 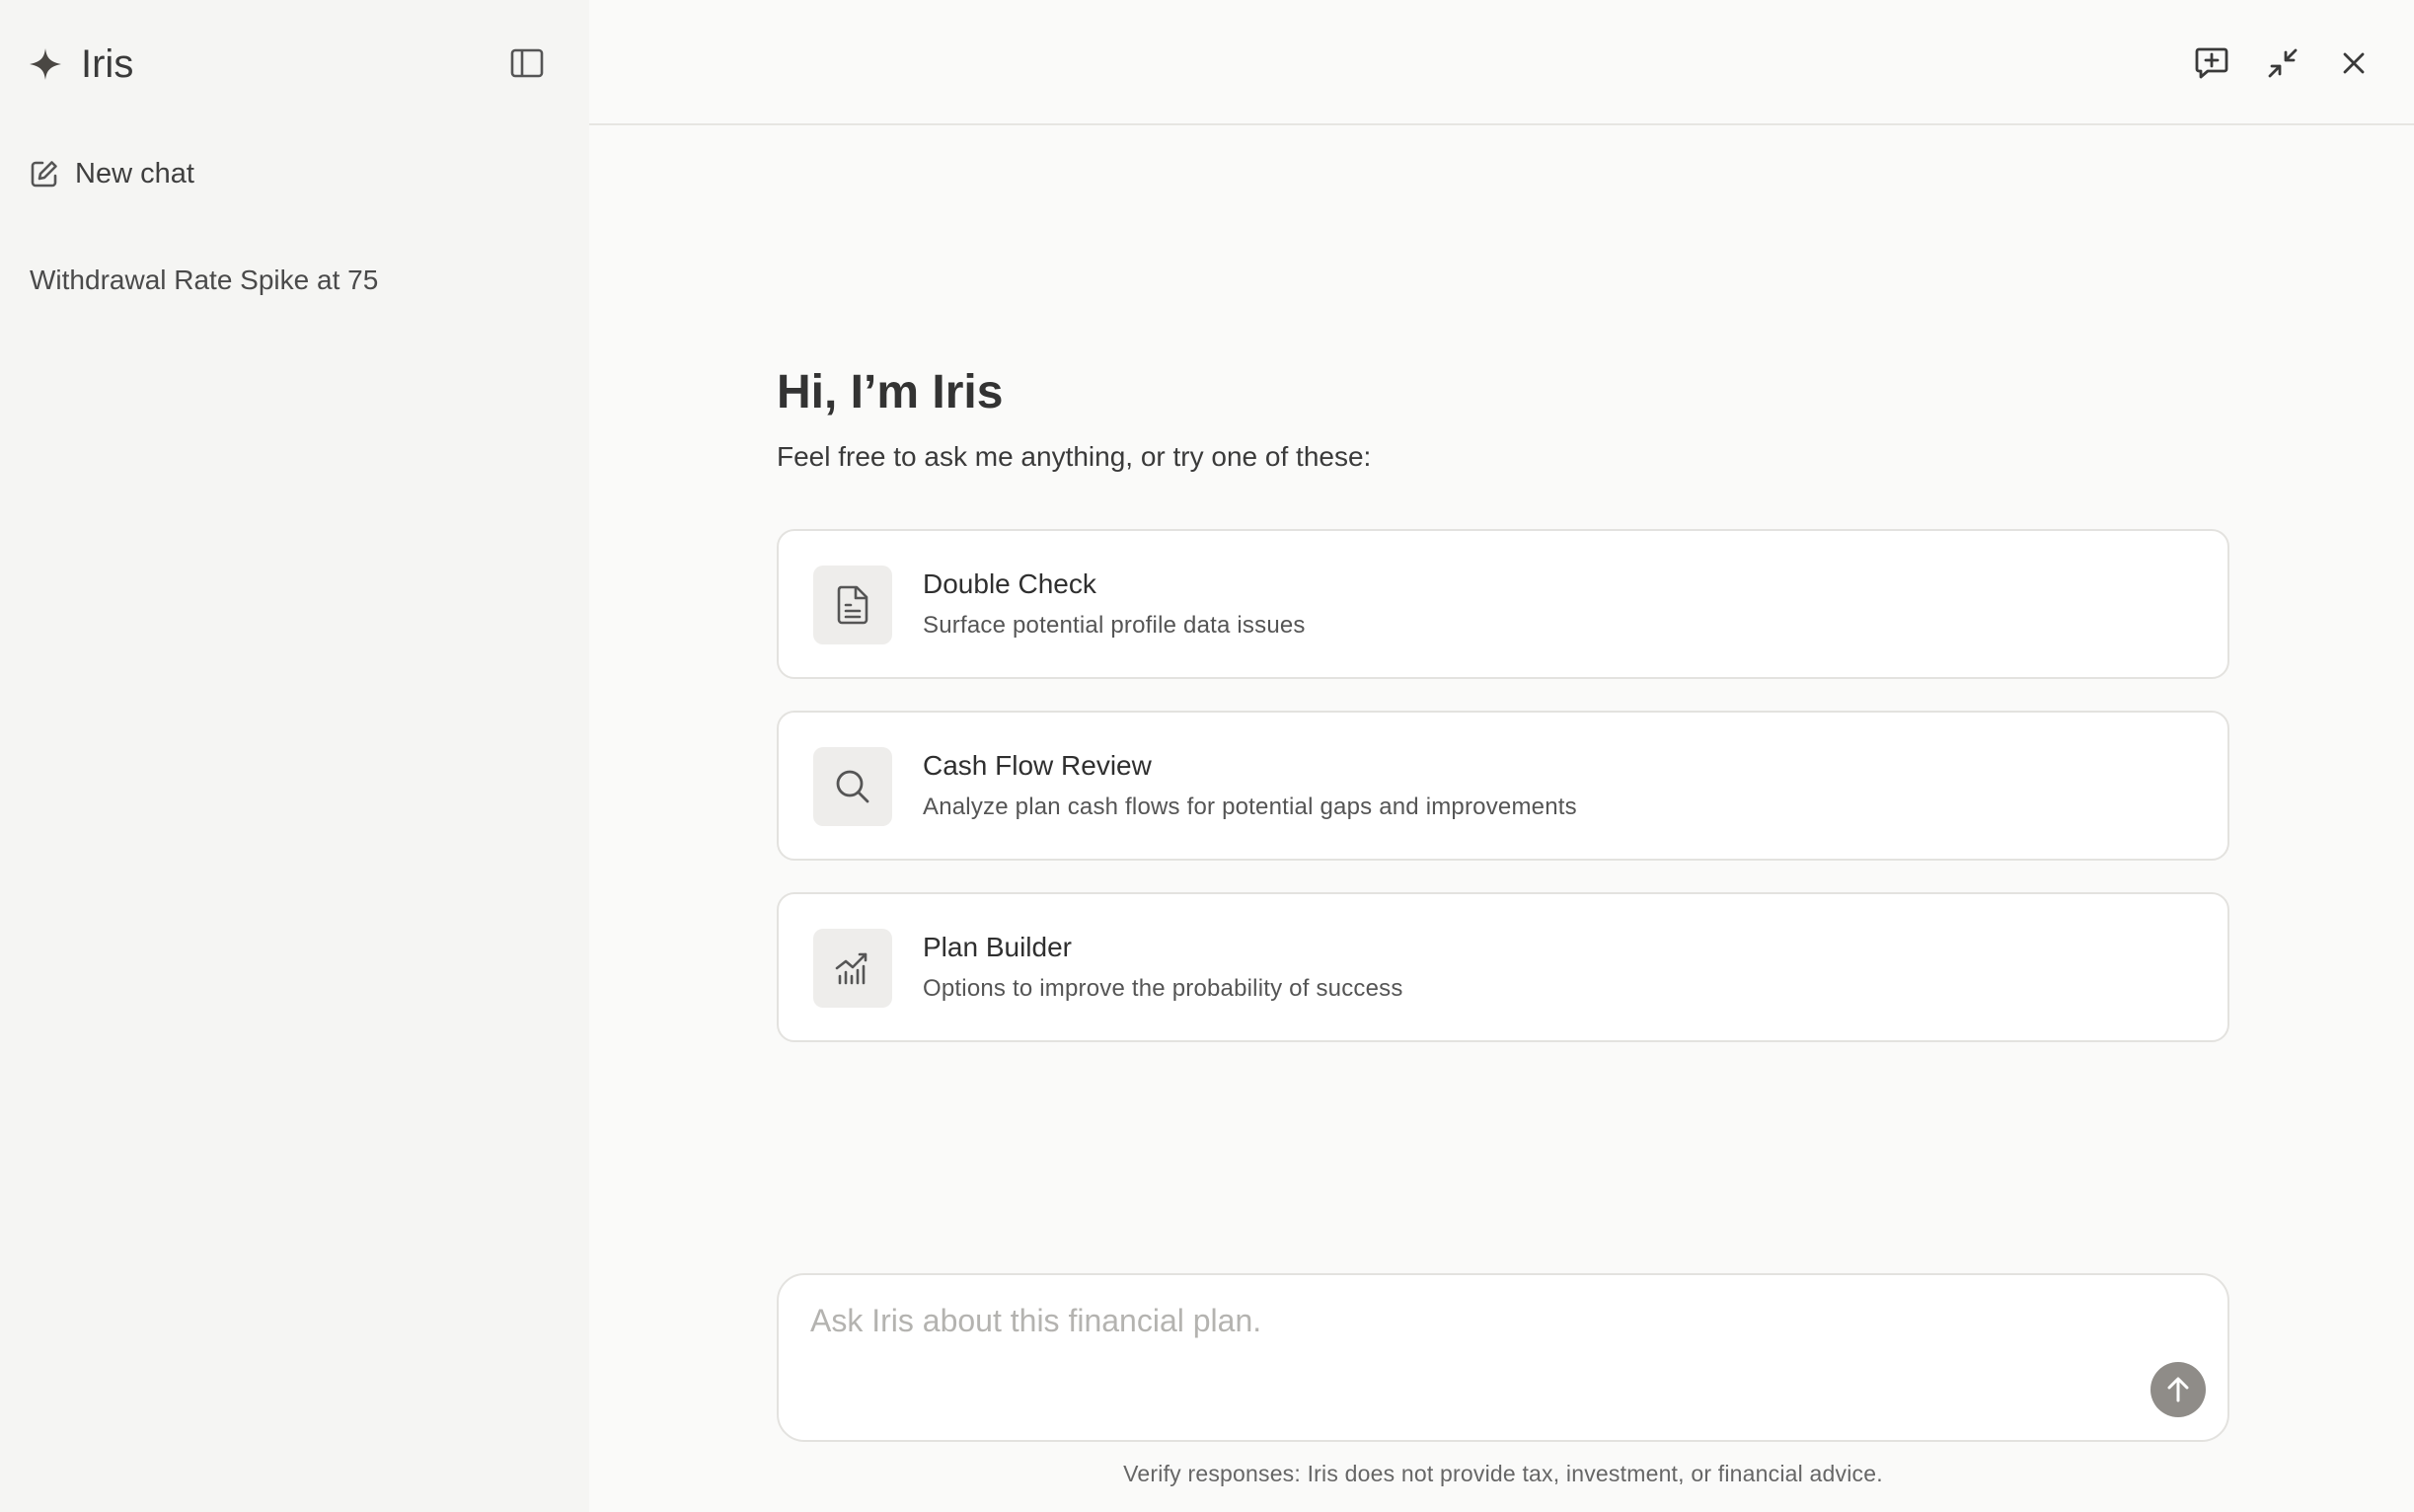 I want to click on suggestion-title: Double Check, so click(x=1010, y=583).